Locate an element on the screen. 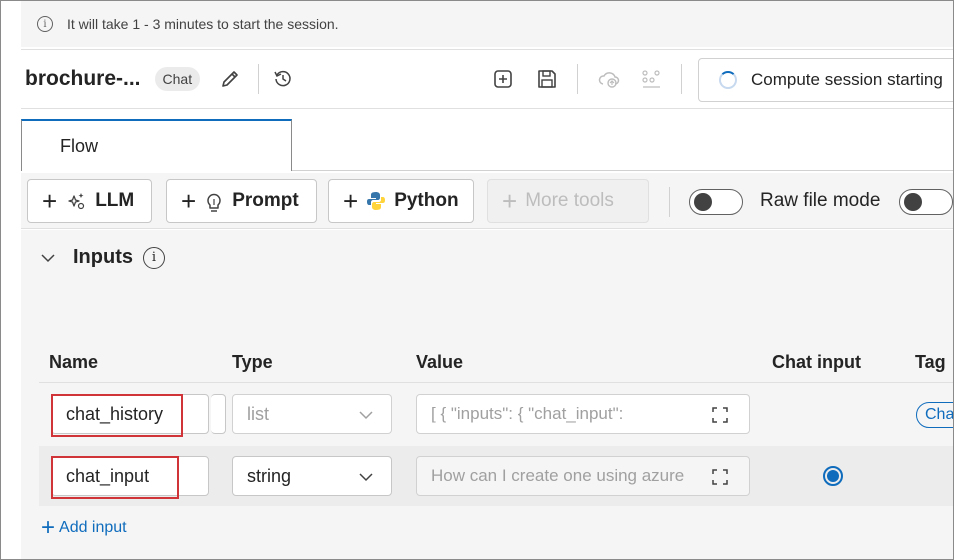 Image resolution: width=954 pixels, height=560 pixels. tab-flow: Flow is located at coordinates (156, 145).